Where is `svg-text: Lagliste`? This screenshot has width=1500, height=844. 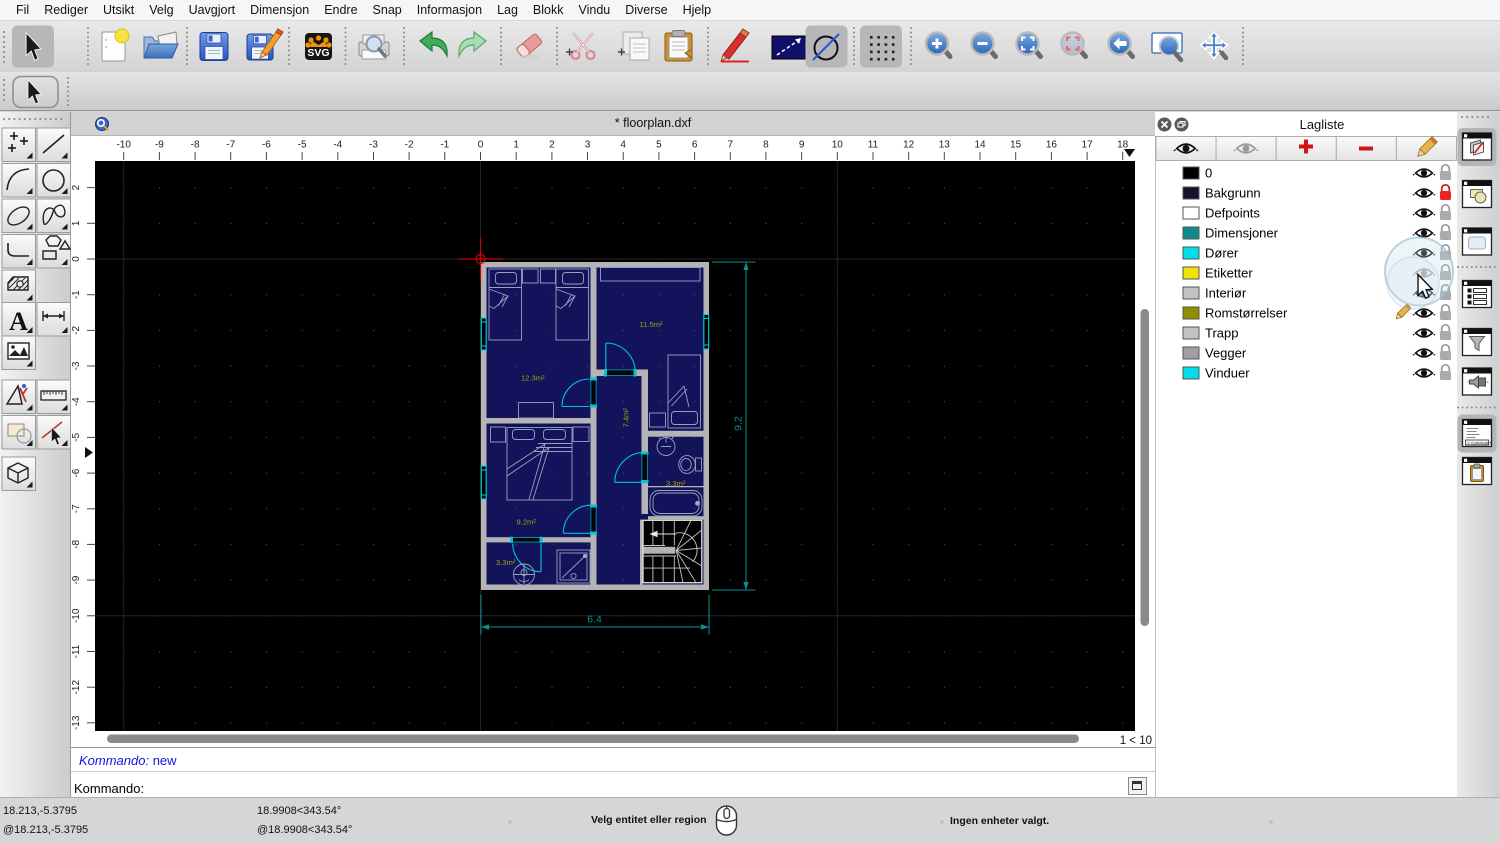
svg-text: Lagliste is located at coordinates (1322, 124).